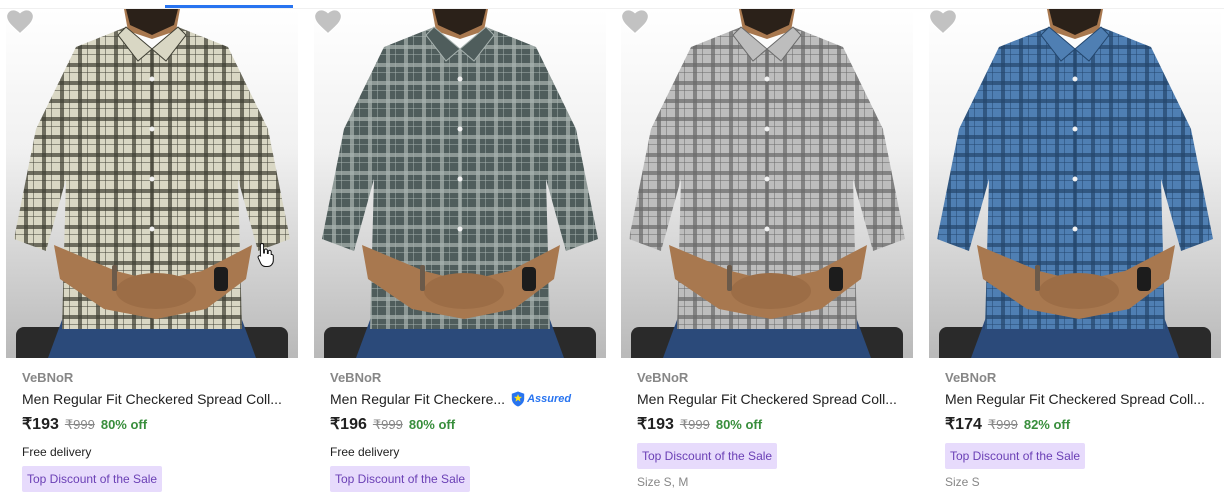 This screenshot has height=492, width=1224. I want to click on selling-price: ₹174, so click(963, 424).